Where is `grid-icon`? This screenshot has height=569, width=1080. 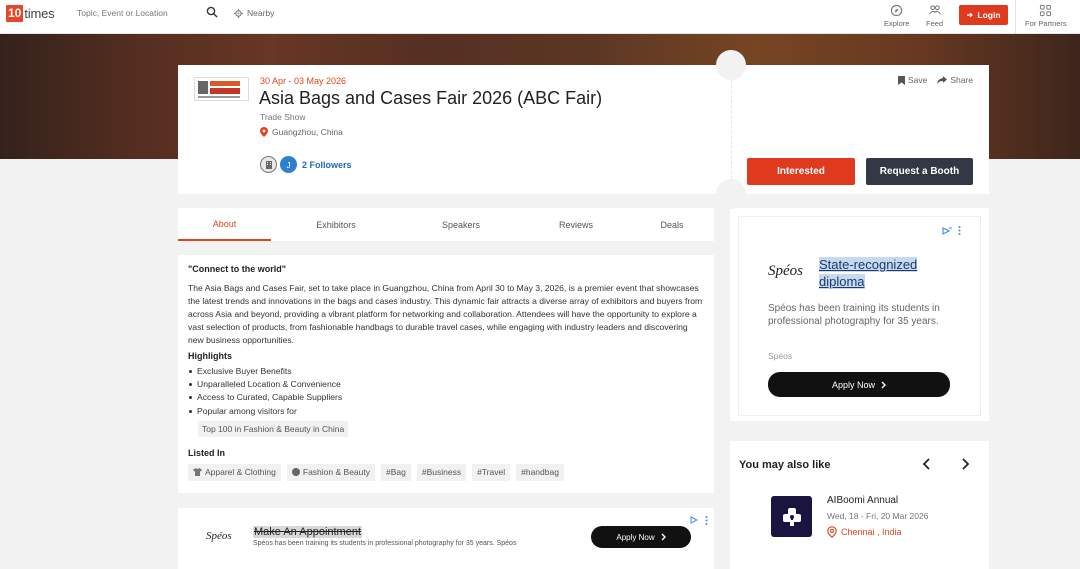 grid-icon is located at coordinates (1046, 10).